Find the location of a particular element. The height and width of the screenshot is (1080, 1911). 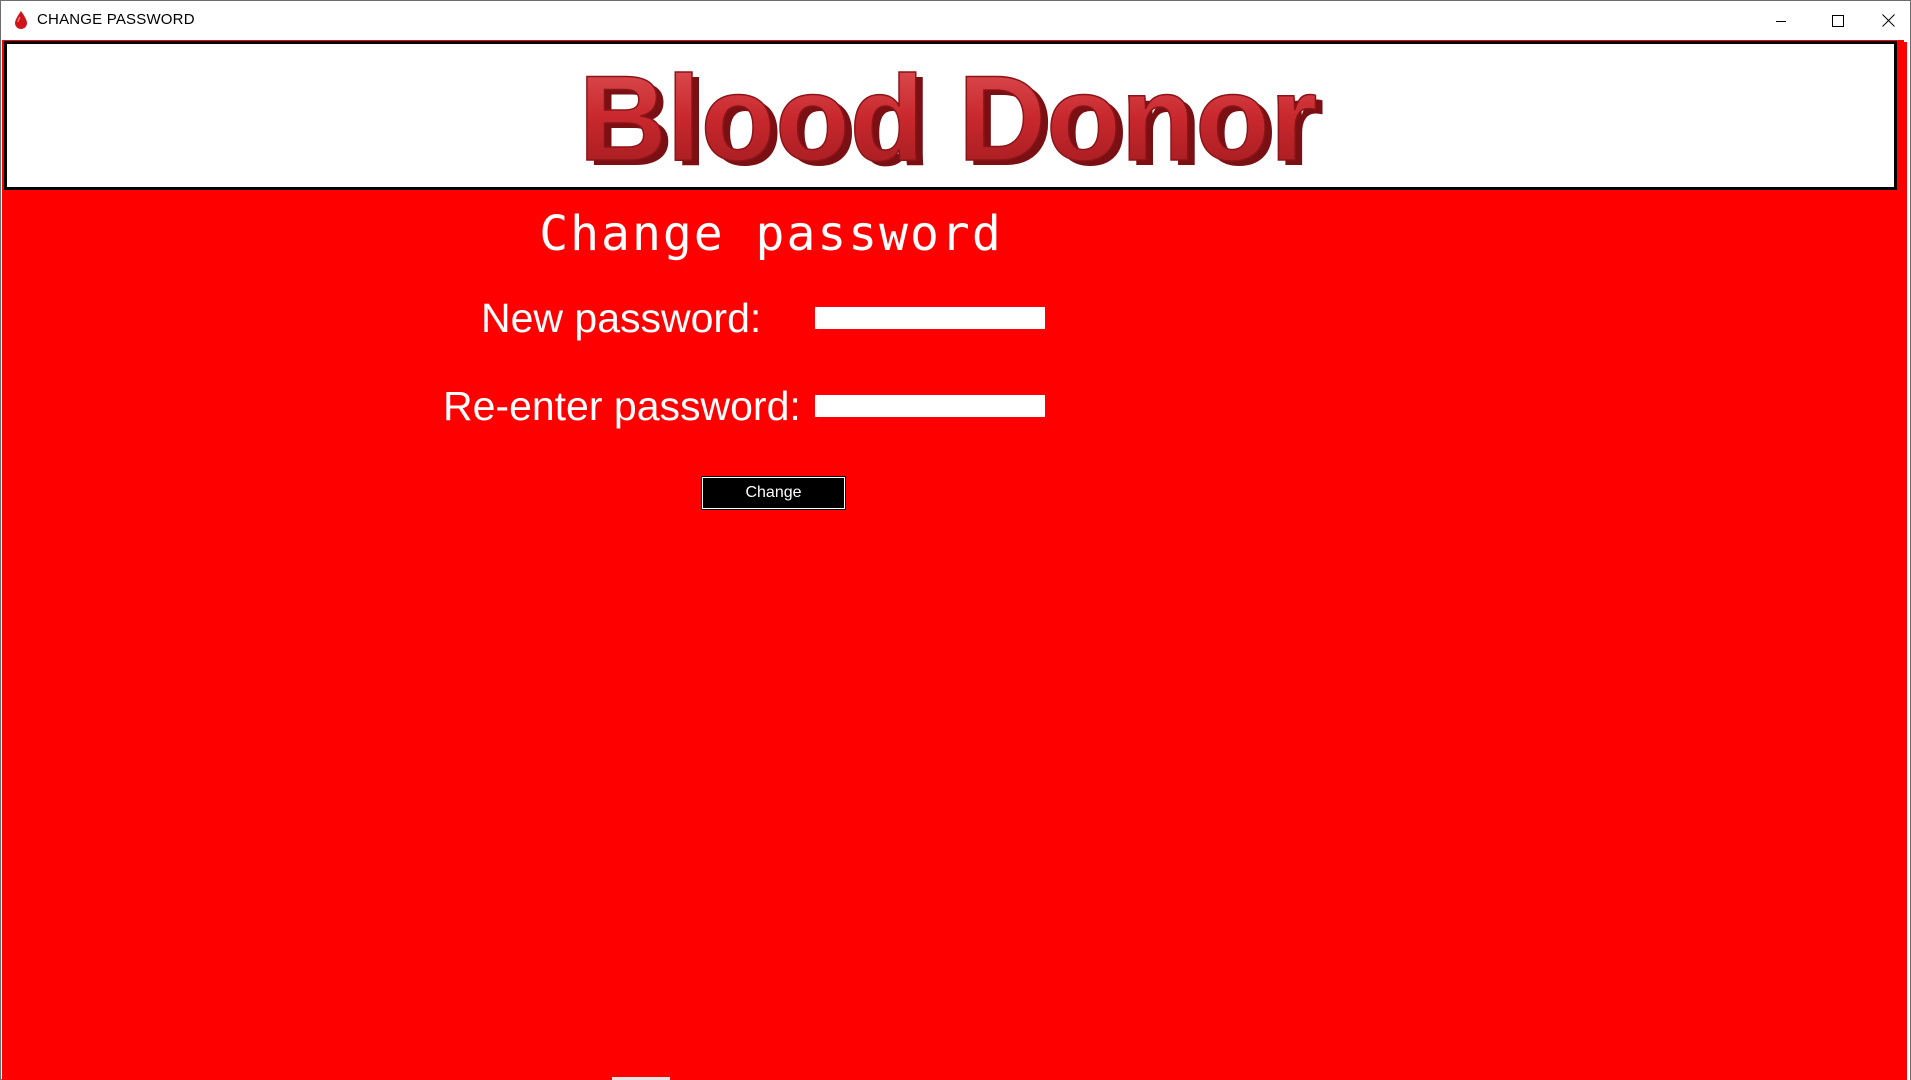

window-right-edge is located at coordinates (1907, 560).